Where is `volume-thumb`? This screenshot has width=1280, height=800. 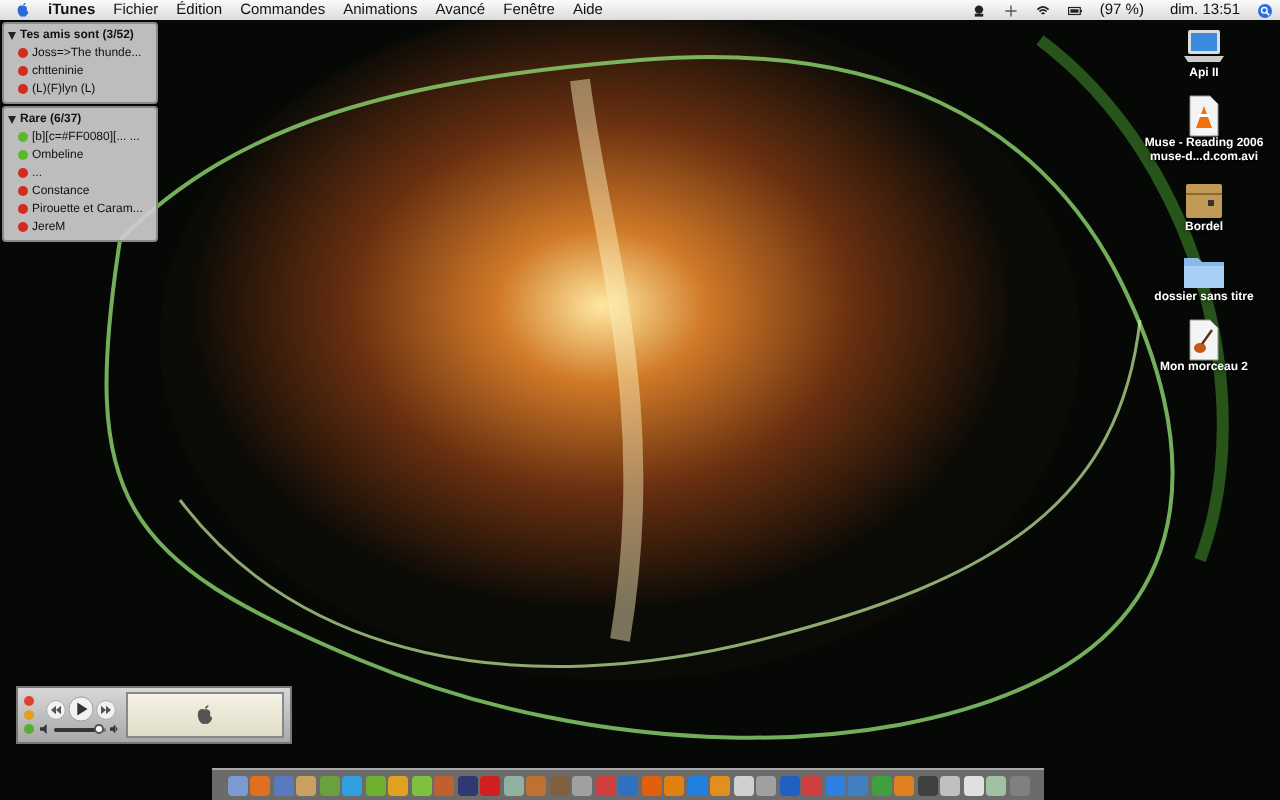 volume-thumb is located at coordinates (98, 729).